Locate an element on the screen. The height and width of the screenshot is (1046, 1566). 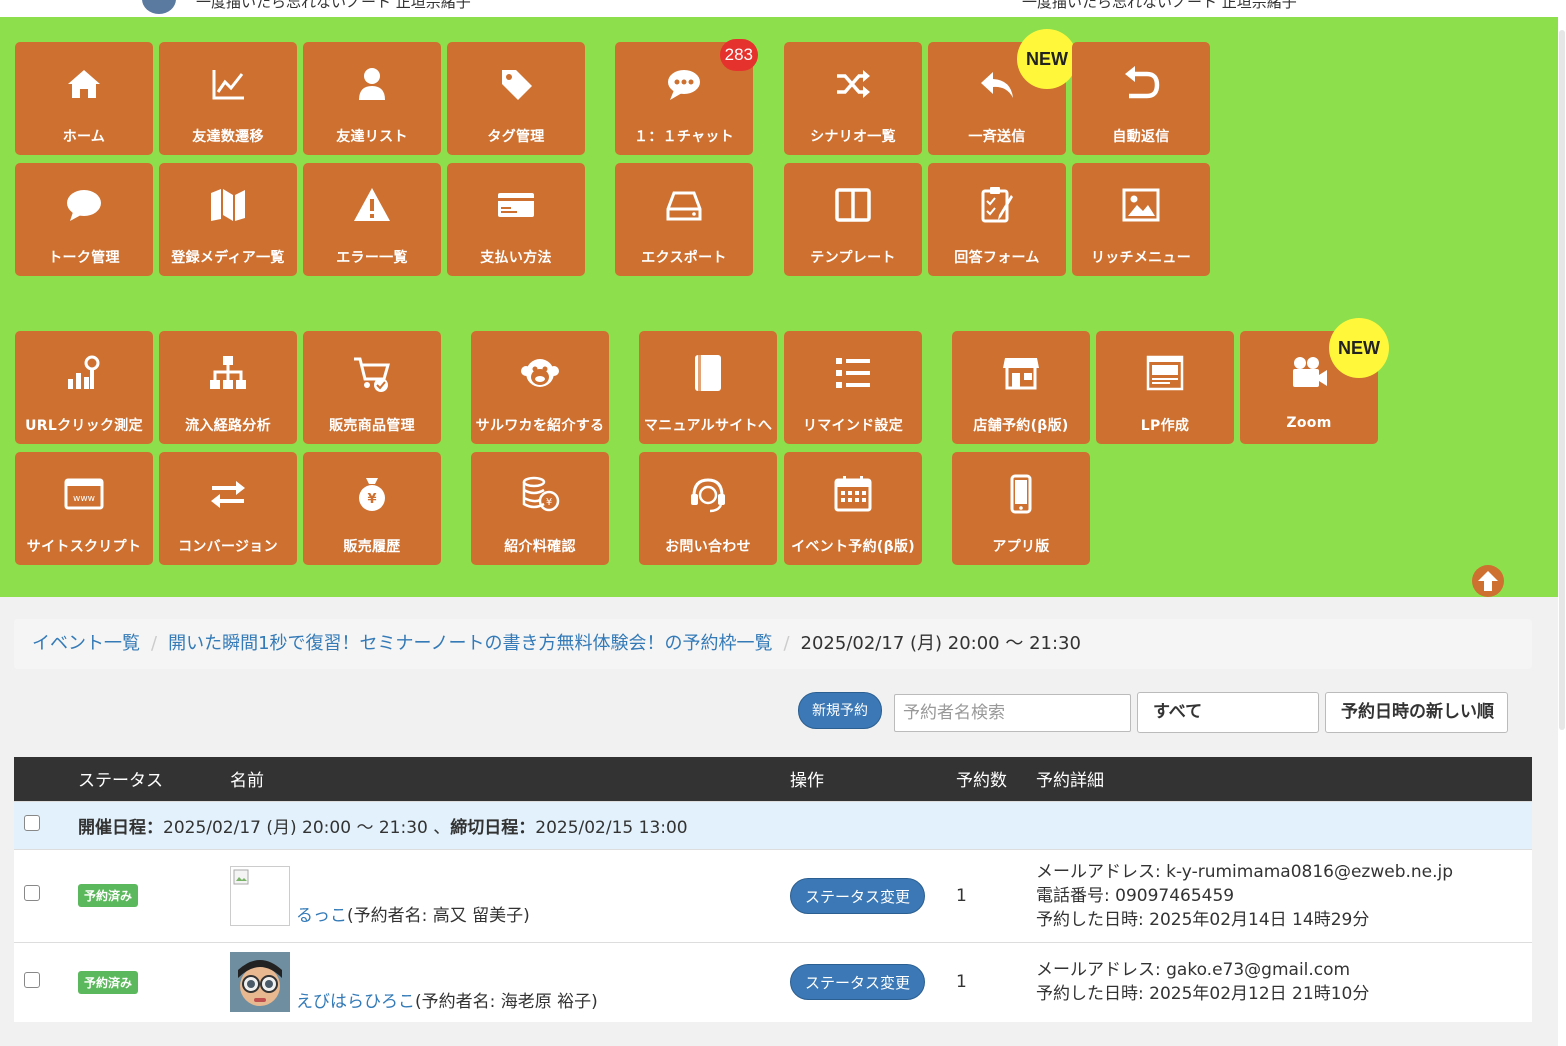
menu-tile-label: サイトスクリプト is located at coordinates (84, 547).